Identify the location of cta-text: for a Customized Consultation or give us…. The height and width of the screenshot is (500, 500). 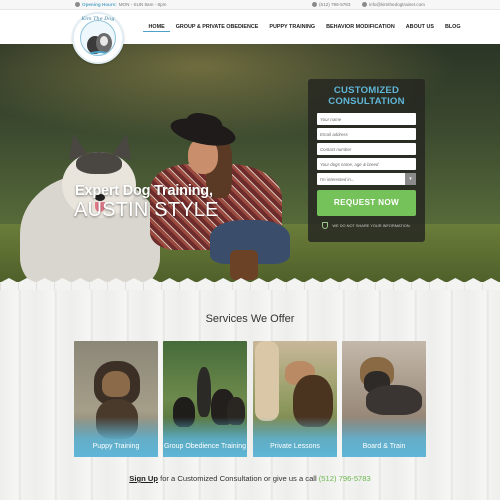
(238, 478).